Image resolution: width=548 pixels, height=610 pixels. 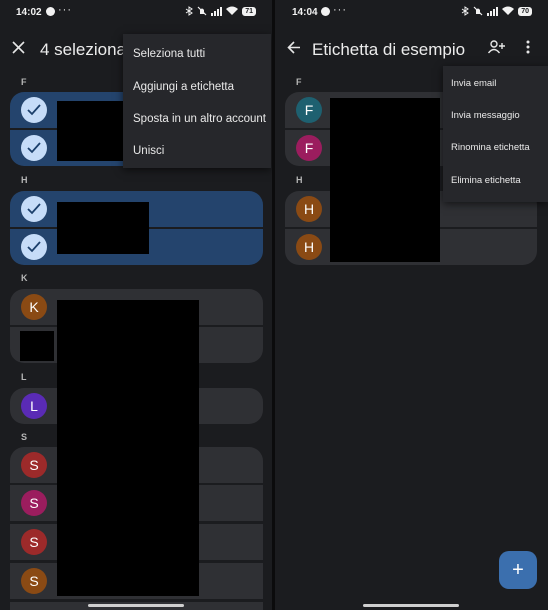 I want to click on section-header-l: L, so click(x=24, y=377).